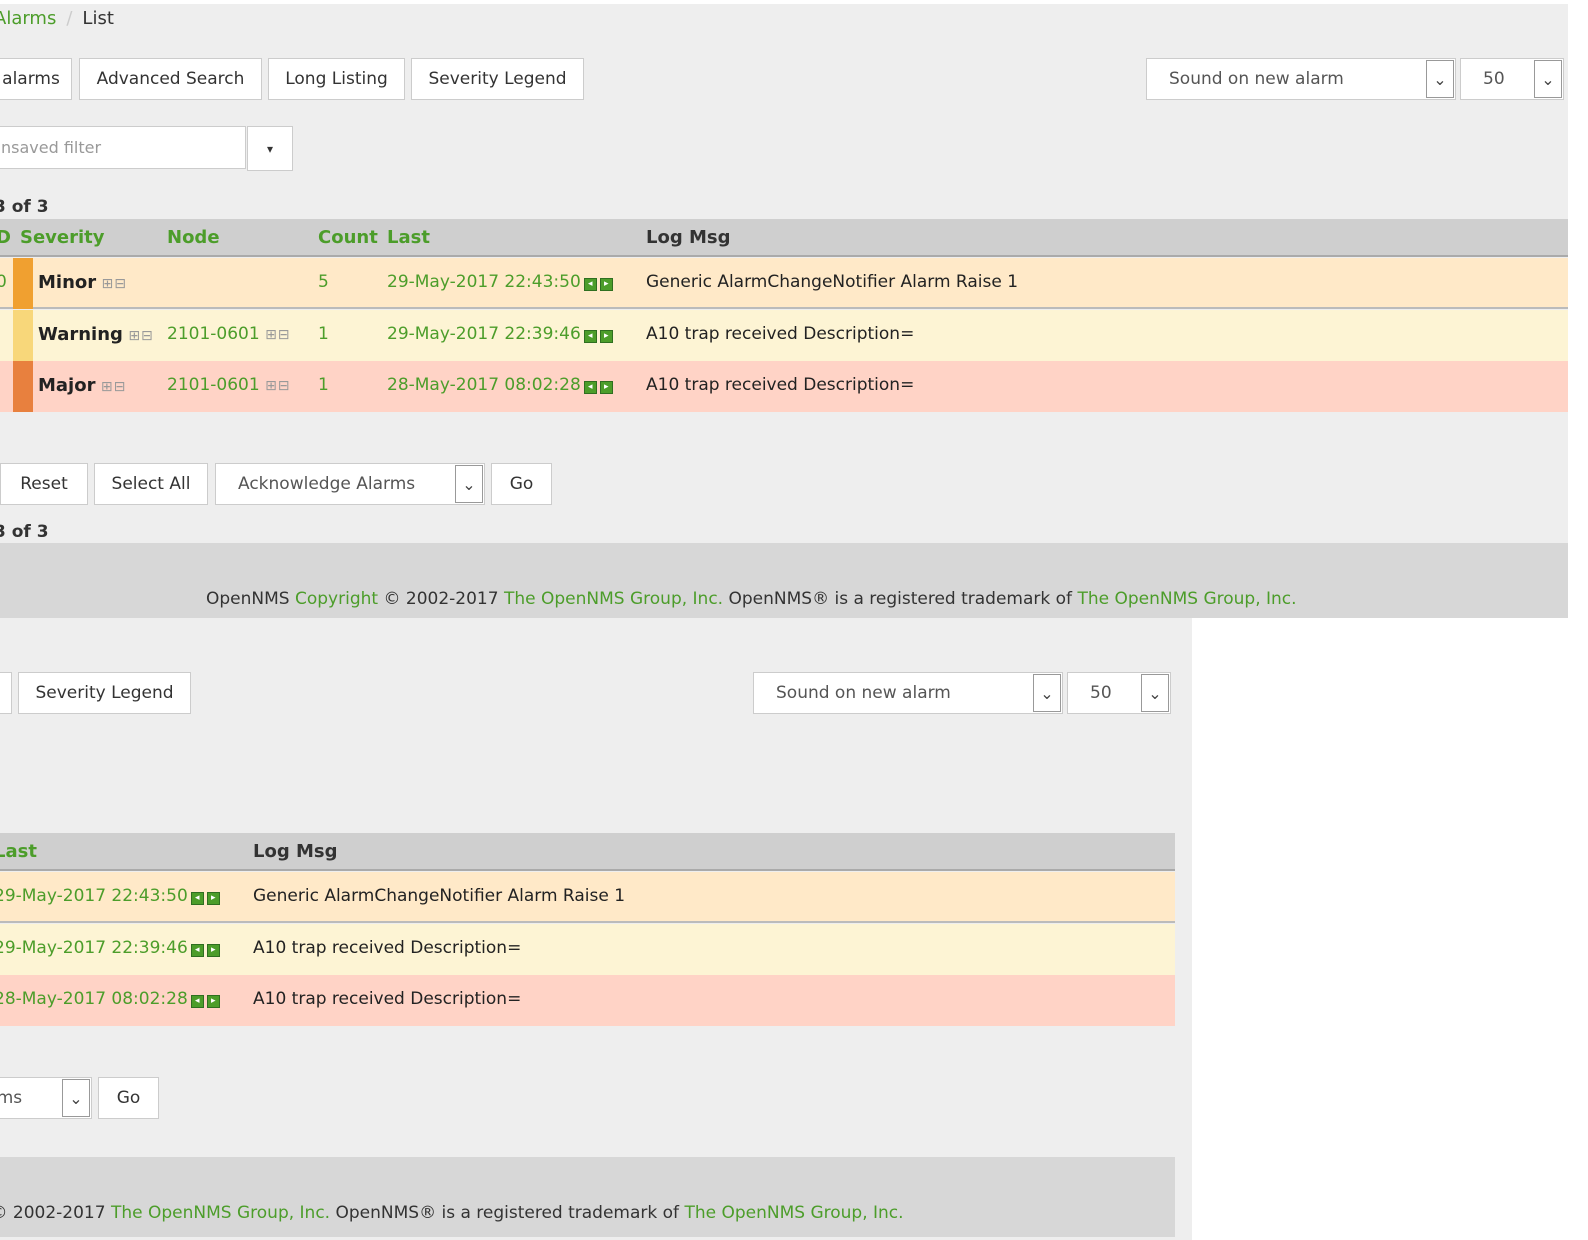 This screenshot has width=1588, height=1240. Describe the element at coordinates (193, 237) in the screenshot. I see `header-node: Node` at that location.